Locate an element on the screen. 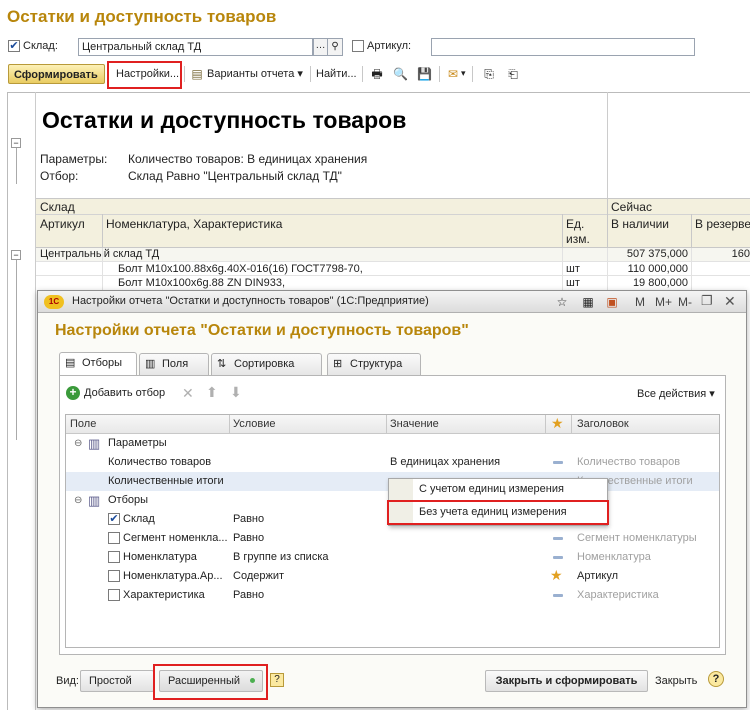 This screenshot has width=750, height=710. tab-sorting: ⇅ Сортировка is located at coordinates (266, 364).